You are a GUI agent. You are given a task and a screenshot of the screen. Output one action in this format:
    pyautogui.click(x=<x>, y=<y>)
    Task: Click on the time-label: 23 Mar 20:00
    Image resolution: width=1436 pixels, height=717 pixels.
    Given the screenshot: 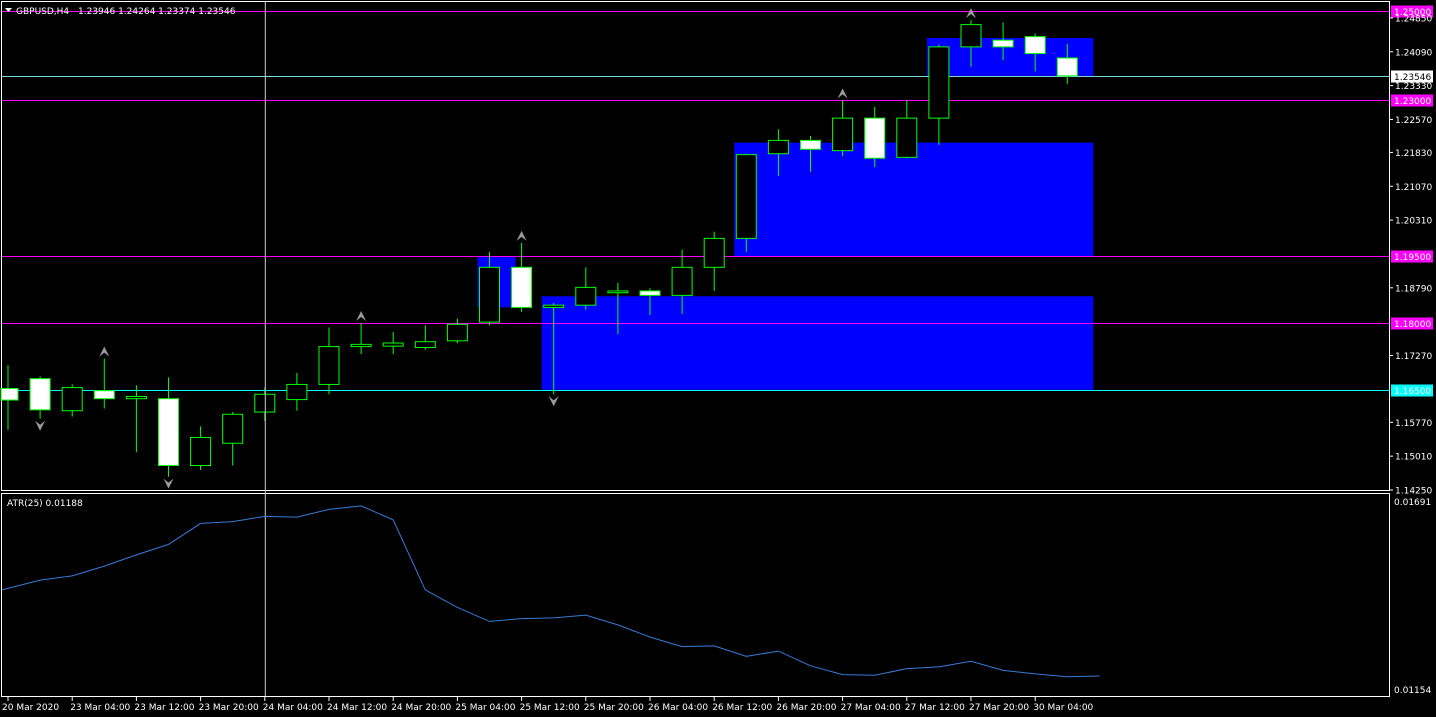 What is the action you would take?
    pyautogui.click(x=229, y=708)
    